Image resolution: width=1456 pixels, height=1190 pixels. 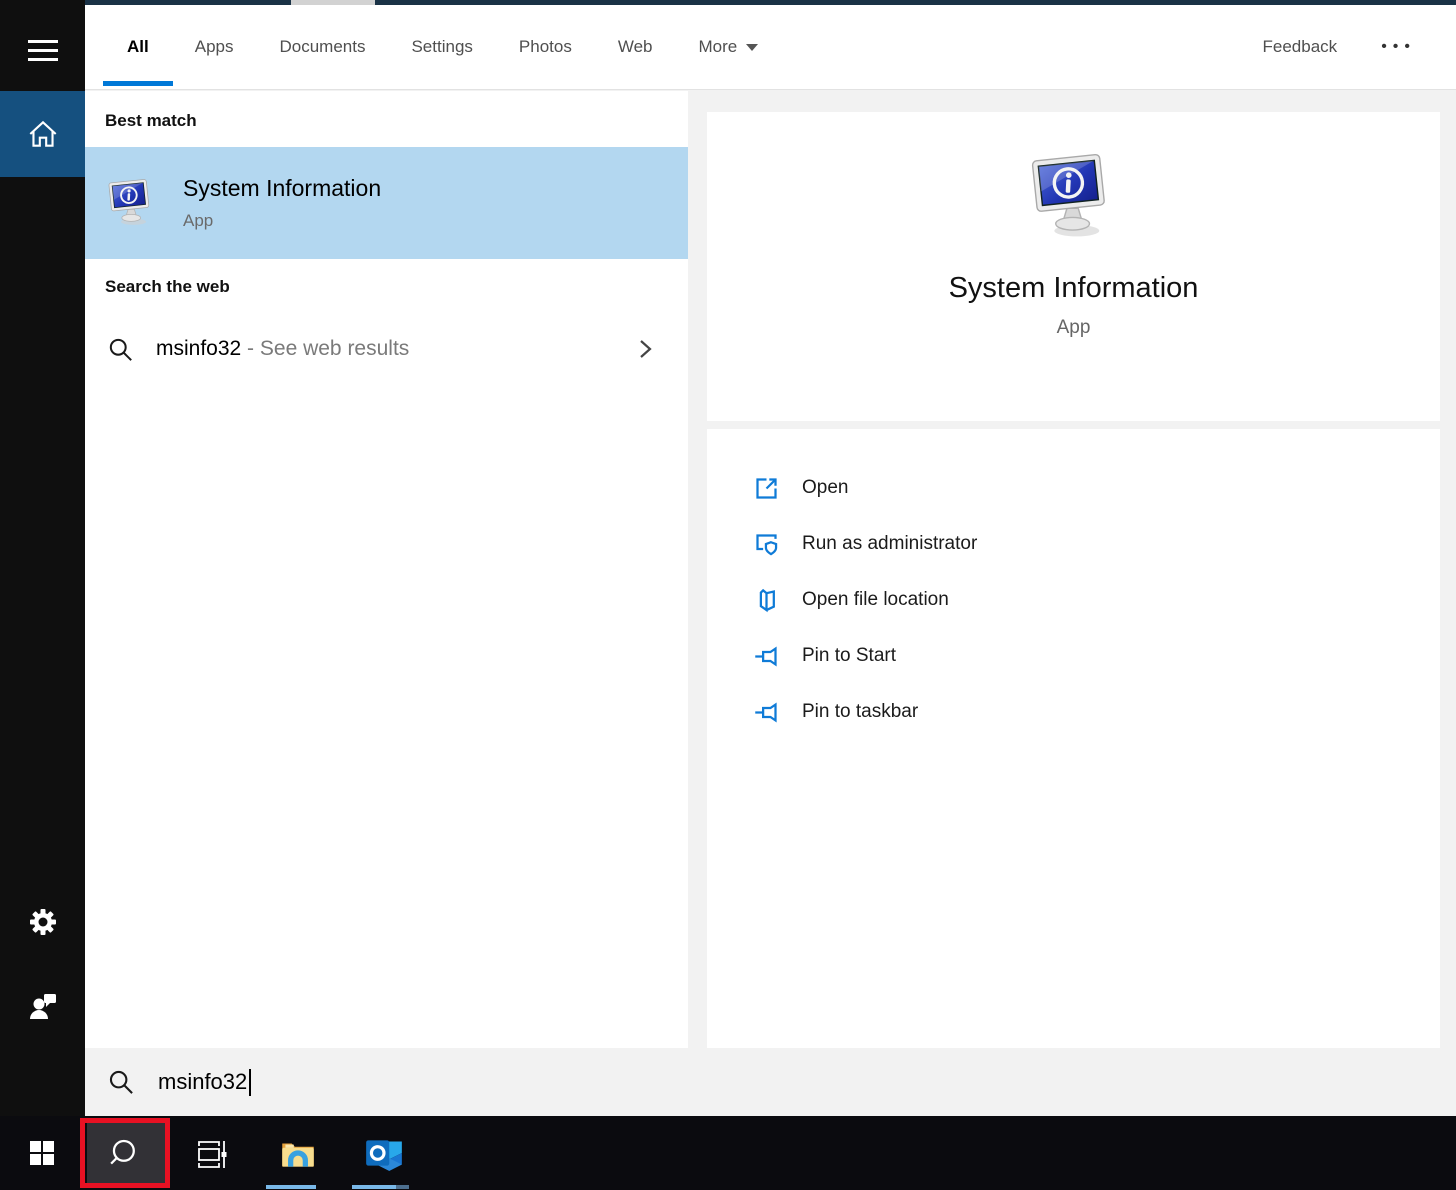 I want to click on tab-web: Web, so click(x=635, y=47).